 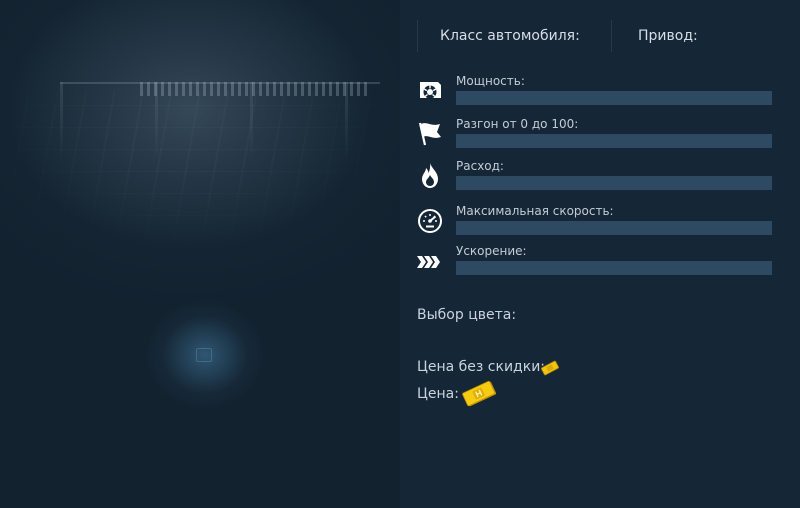 I want to click on stat-label: Расход:, so click(x=480, y=166).